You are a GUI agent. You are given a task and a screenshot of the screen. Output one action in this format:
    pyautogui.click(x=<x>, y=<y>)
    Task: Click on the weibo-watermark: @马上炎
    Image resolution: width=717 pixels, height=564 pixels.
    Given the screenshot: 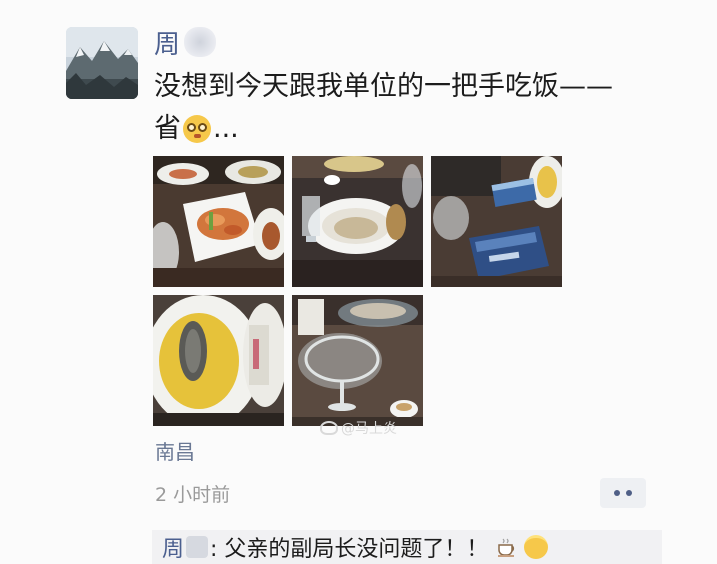 What is the action you would take?
    pyautogui.click(x=358, y=428)
    